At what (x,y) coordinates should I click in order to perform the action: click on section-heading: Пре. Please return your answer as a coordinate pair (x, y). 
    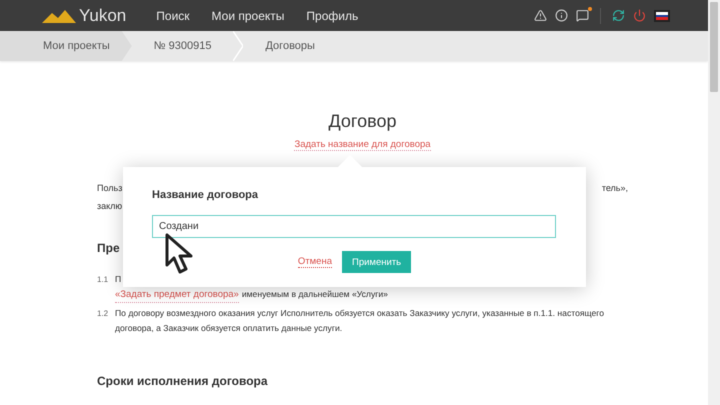
    Looking at the image, I should click on (108, 248).